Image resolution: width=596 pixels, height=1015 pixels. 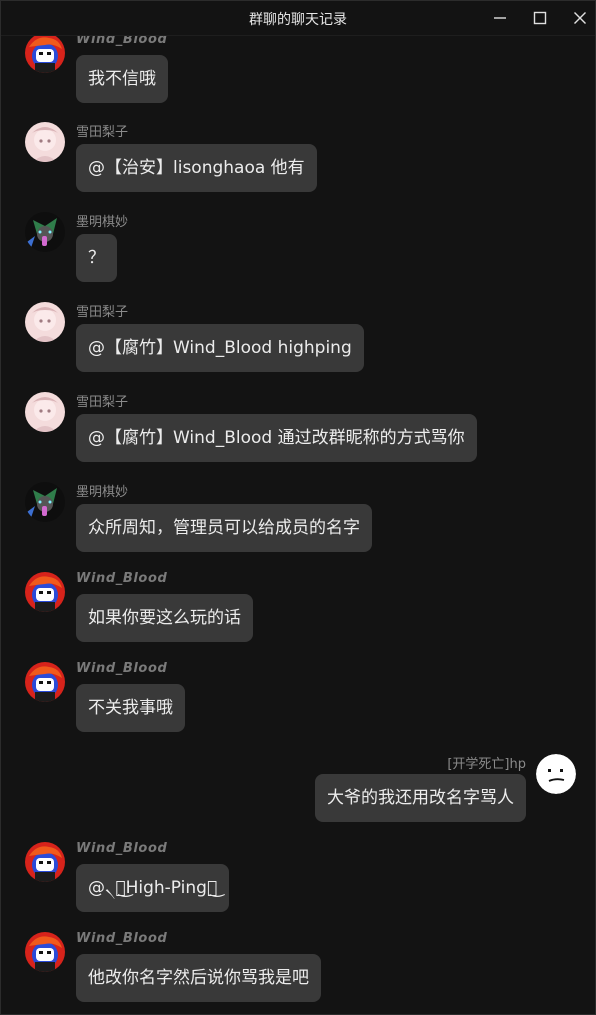 I want to click on message-bubble: @【腐竹】Wind_Blood 通过改群昵称的方式骂你, so click(x=276, y=438).